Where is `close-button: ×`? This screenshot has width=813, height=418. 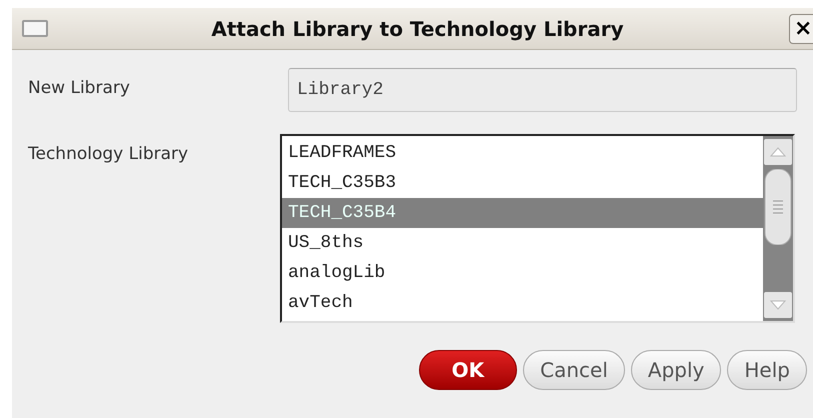 close-button: × is located at coordinates (801, 29).